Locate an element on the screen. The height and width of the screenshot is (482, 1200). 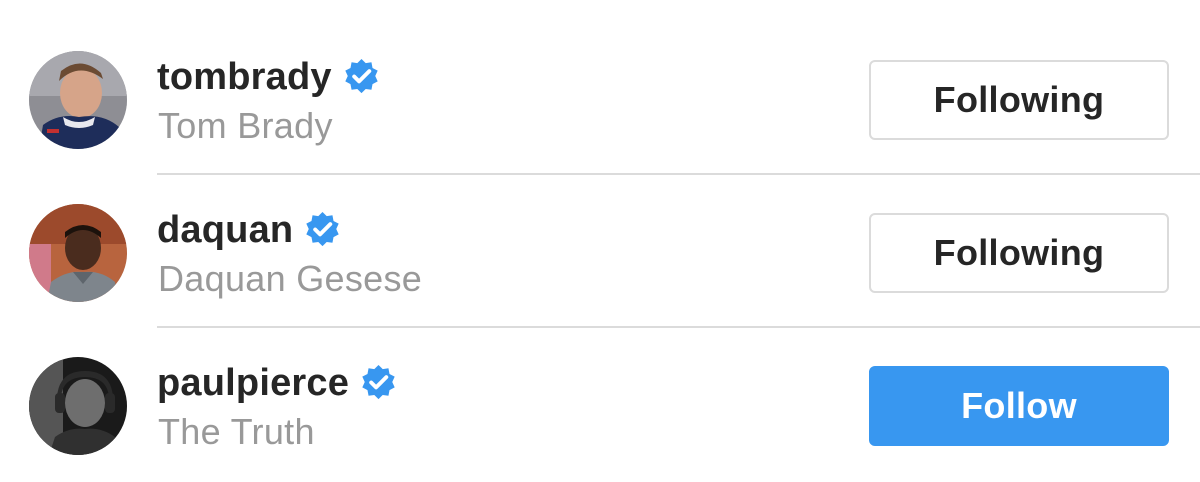
username-line: daquan is located at coordinates (249, 230).